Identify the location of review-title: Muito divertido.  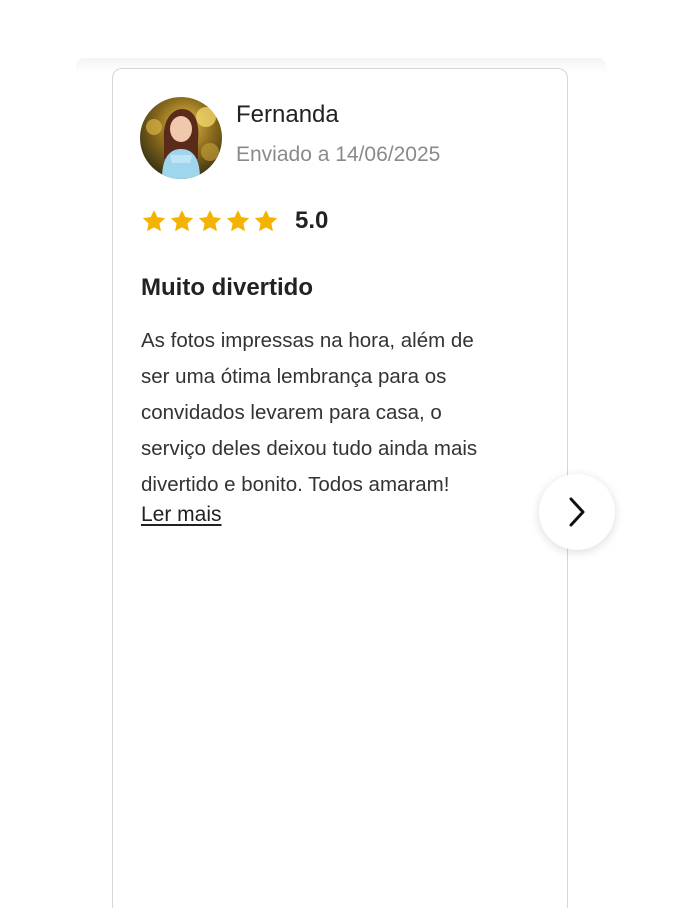
(227, 287).